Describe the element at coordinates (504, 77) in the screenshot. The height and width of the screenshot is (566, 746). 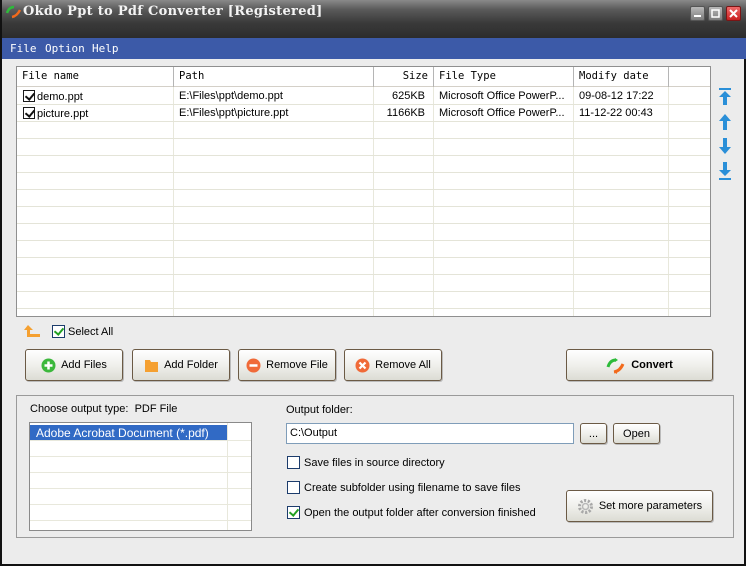
I see `column-header-file-type: File Type` at that location.